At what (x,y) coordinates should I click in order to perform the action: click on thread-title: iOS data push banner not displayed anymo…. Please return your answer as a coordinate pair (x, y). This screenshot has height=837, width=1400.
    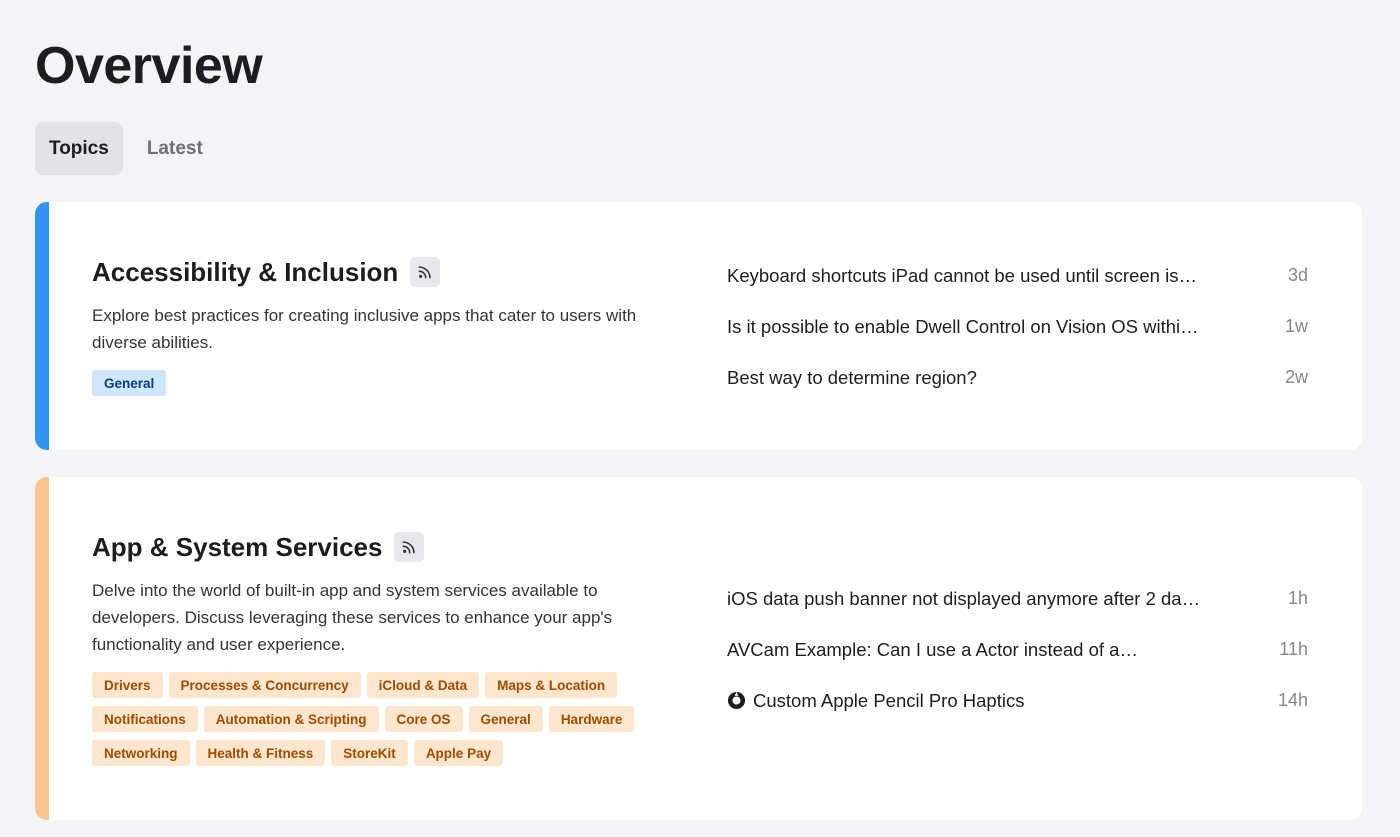
    Looking at the image, I should click on (963, 599).